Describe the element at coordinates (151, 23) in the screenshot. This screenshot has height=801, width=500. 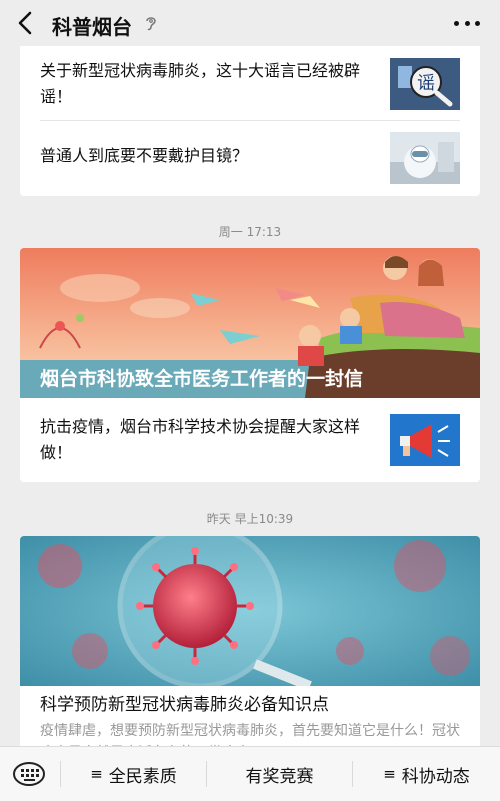
I see `listen-ear-icon` at that location.